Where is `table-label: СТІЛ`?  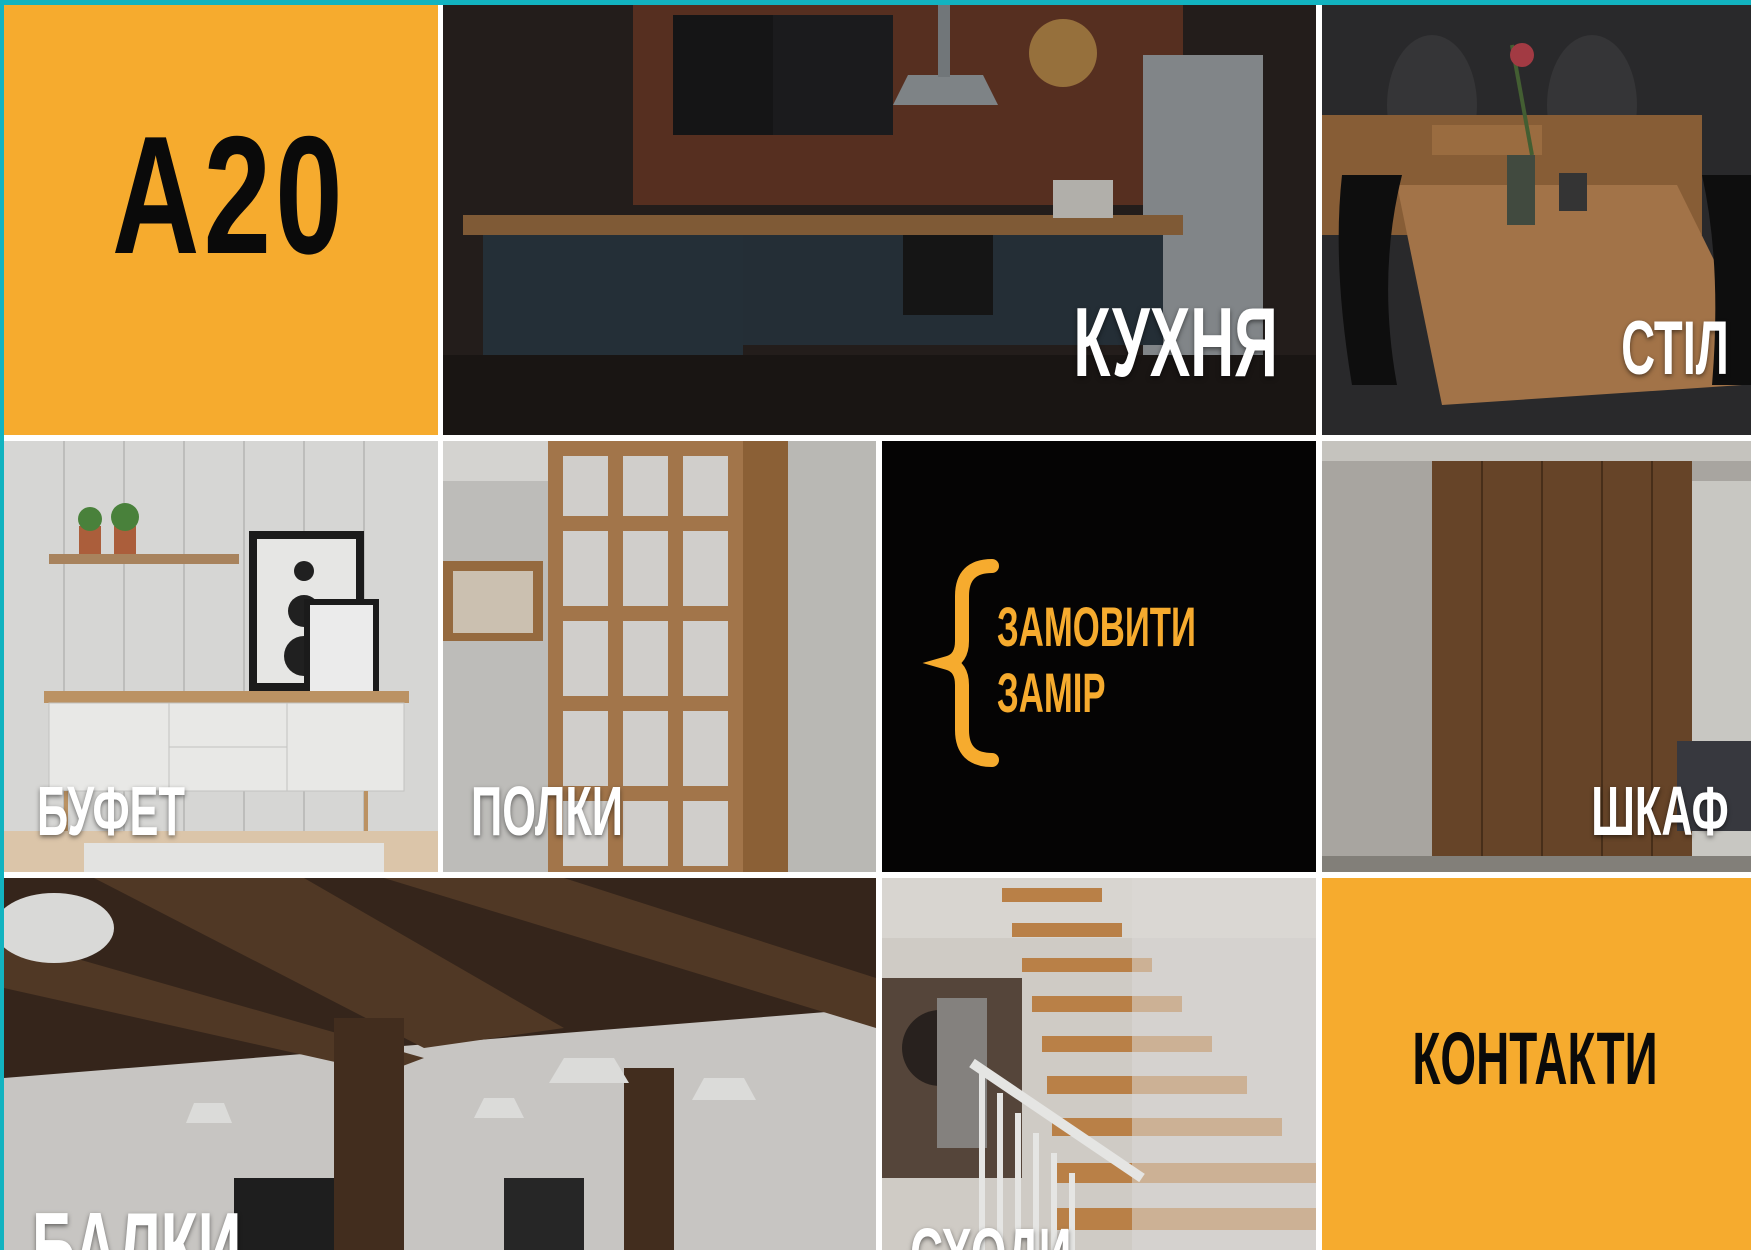
table-label: СТІЛ is located at coordinates (1675, 348).